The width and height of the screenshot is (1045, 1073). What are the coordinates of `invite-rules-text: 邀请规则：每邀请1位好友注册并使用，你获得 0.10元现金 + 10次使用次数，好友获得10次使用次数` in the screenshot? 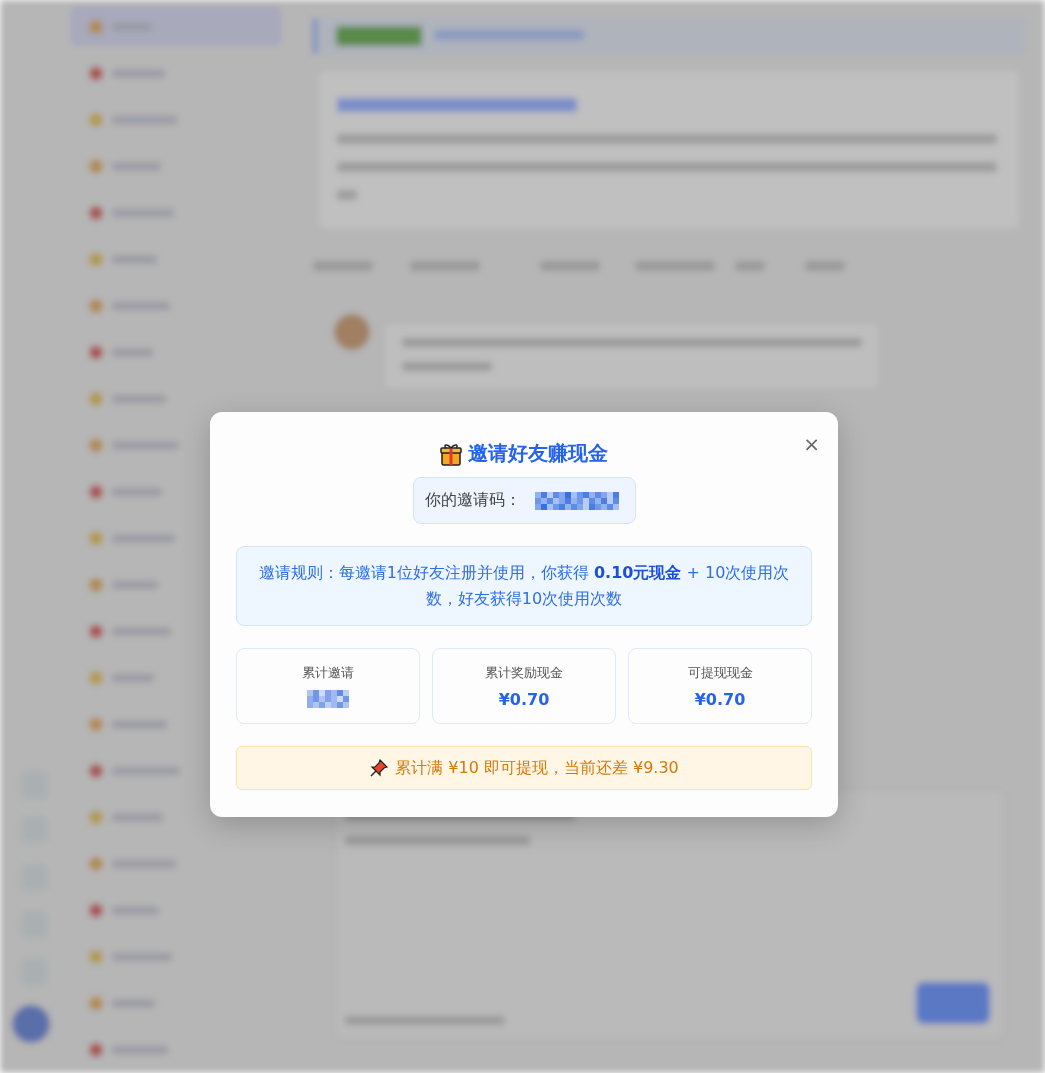 It's located at (524, 586).